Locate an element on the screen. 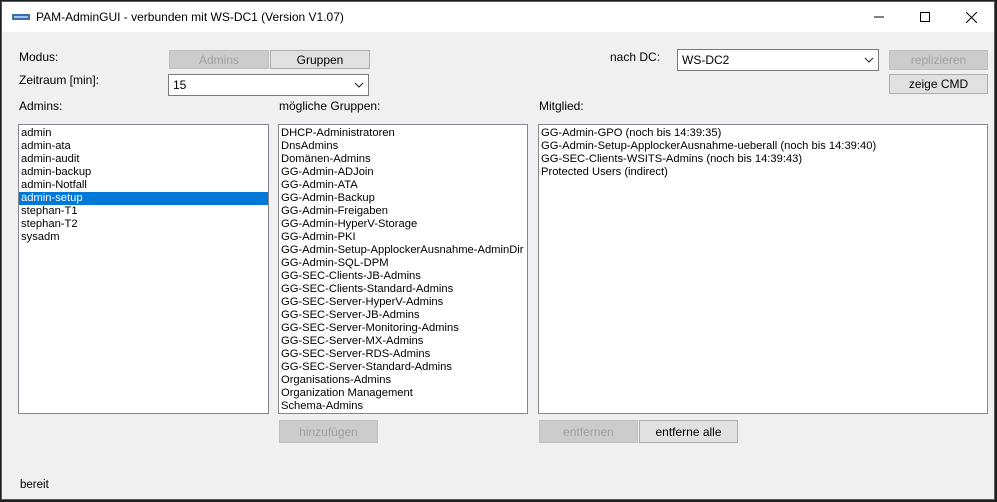 This screenshot has width=997, height=502. show-cmd-button: zeige CMD is located at coordinates (938, 84).